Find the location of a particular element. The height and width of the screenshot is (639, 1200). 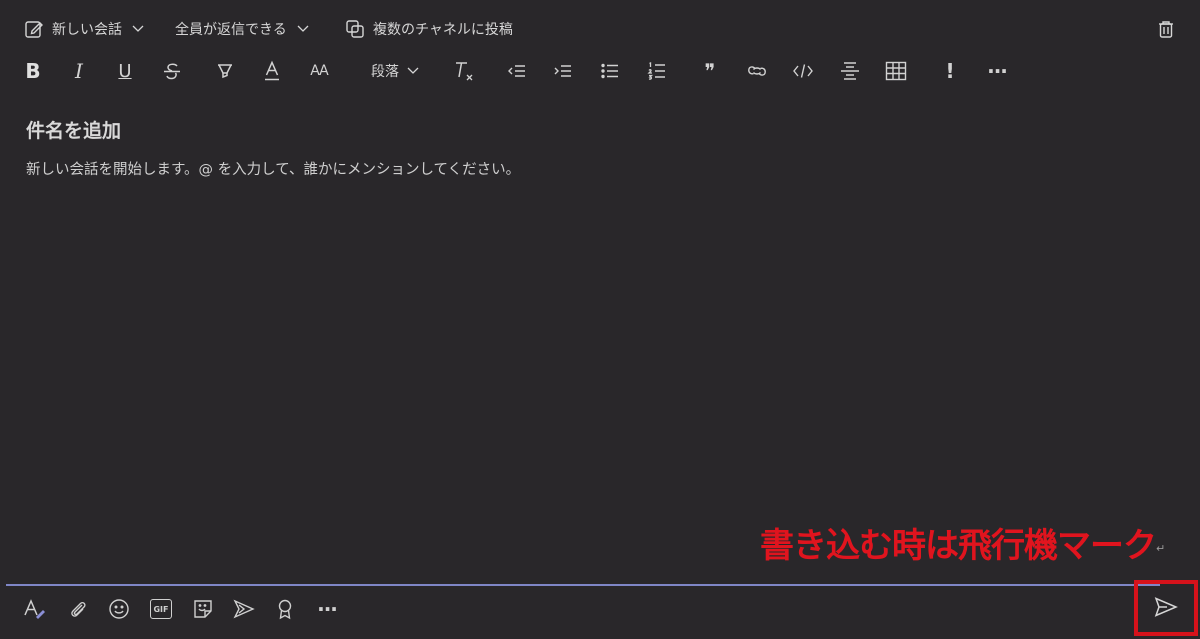

link-icon is located at coordinates (757, 71).